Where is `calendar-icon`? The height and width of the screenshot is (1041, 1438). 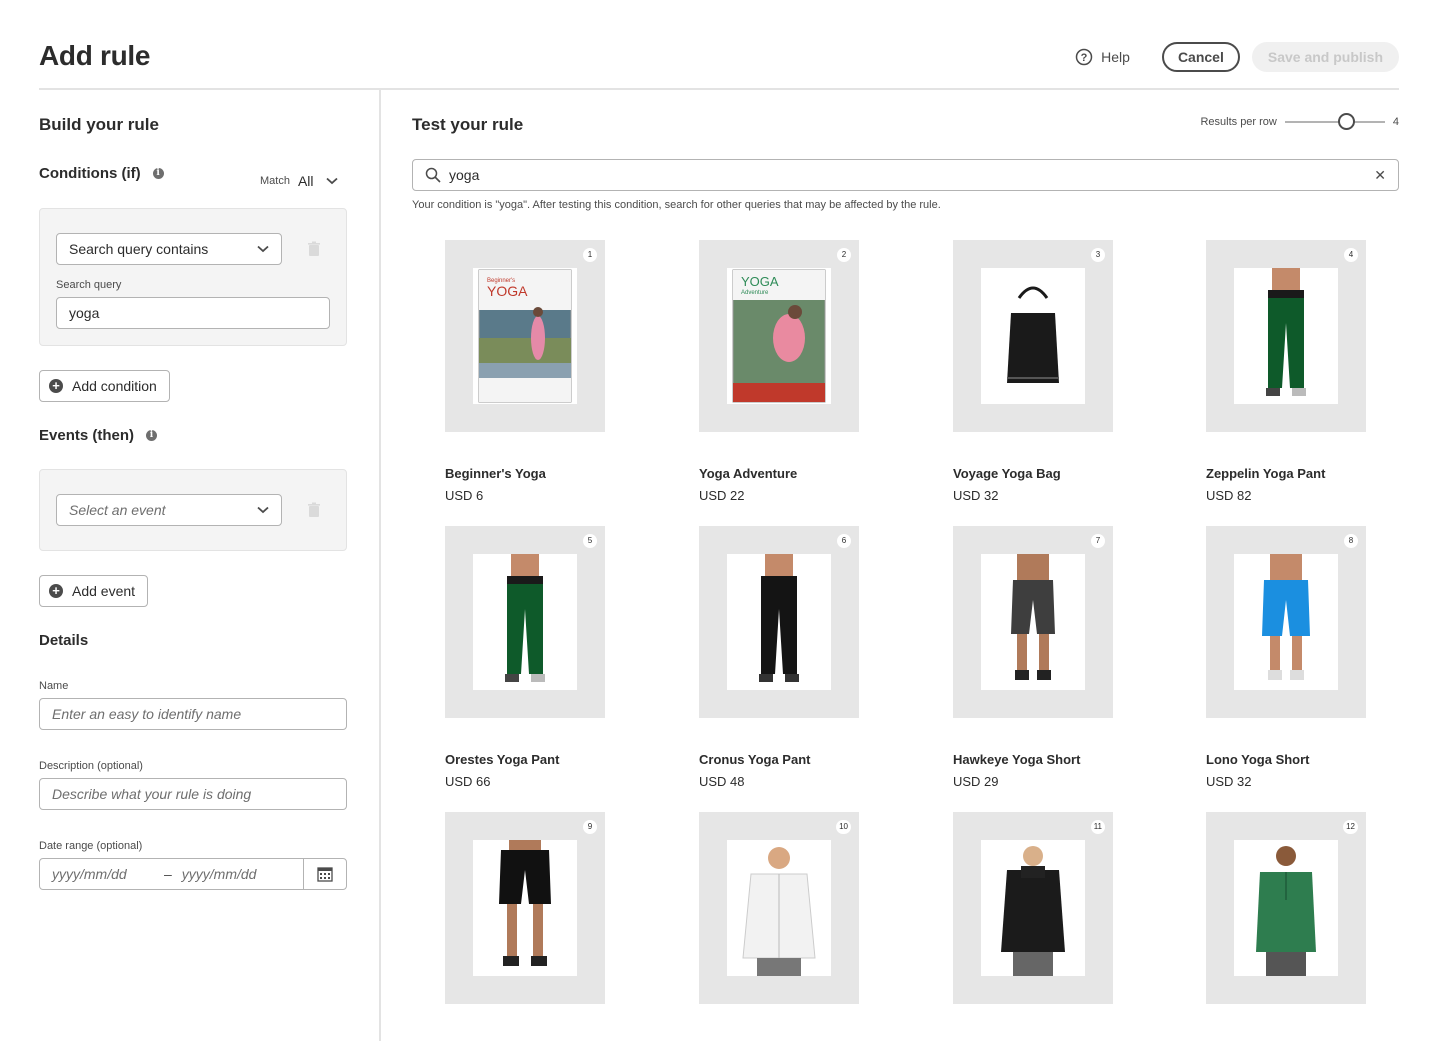 calendar-icon is located at coordinates (325, 874).